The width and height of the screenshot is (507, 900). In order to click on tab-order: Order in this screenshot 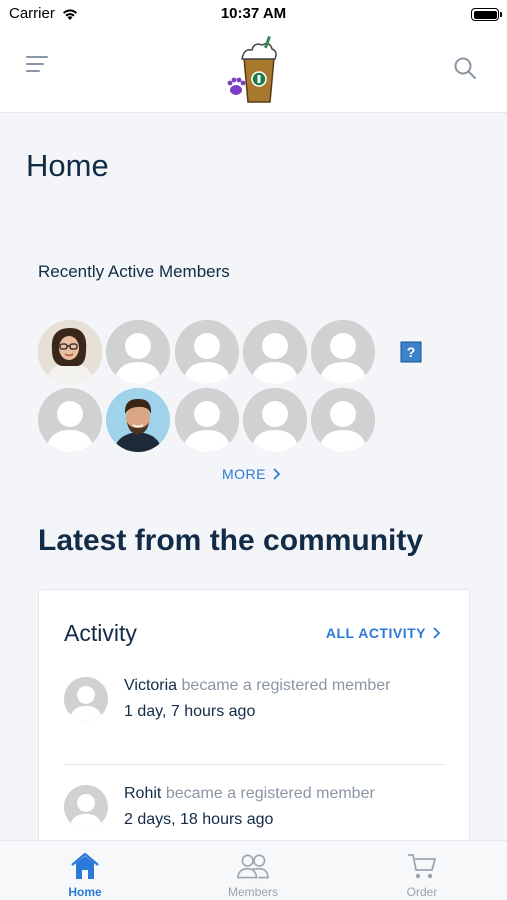, I will do `click(422, 870)`.